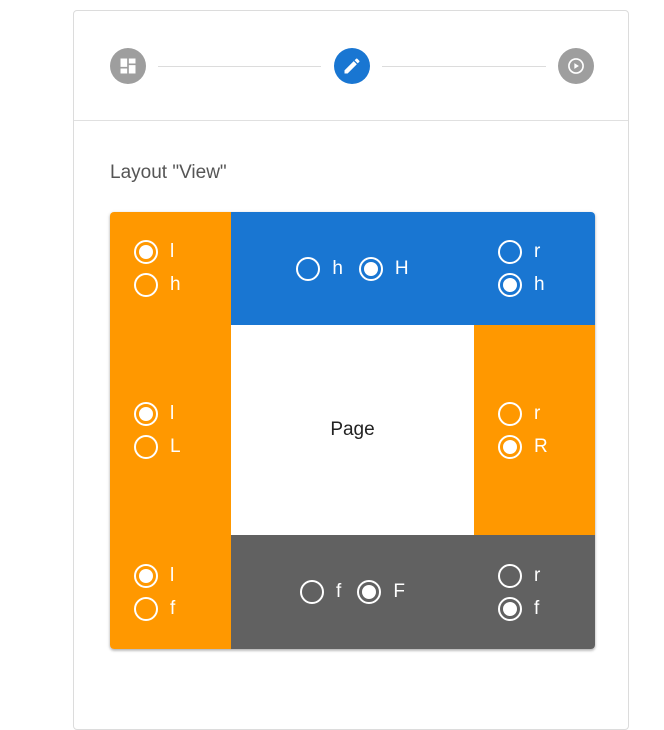 This screenshot has width=664, height=730. I want to click on header-zone: hH, so click(352, 268).